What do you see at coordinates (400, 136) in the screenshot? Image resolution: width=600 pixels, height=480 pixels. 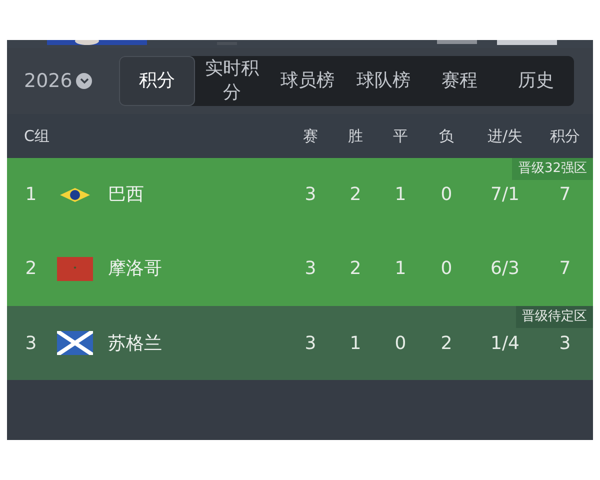 I see `column-header: 平` at bounding box center [400, 136].